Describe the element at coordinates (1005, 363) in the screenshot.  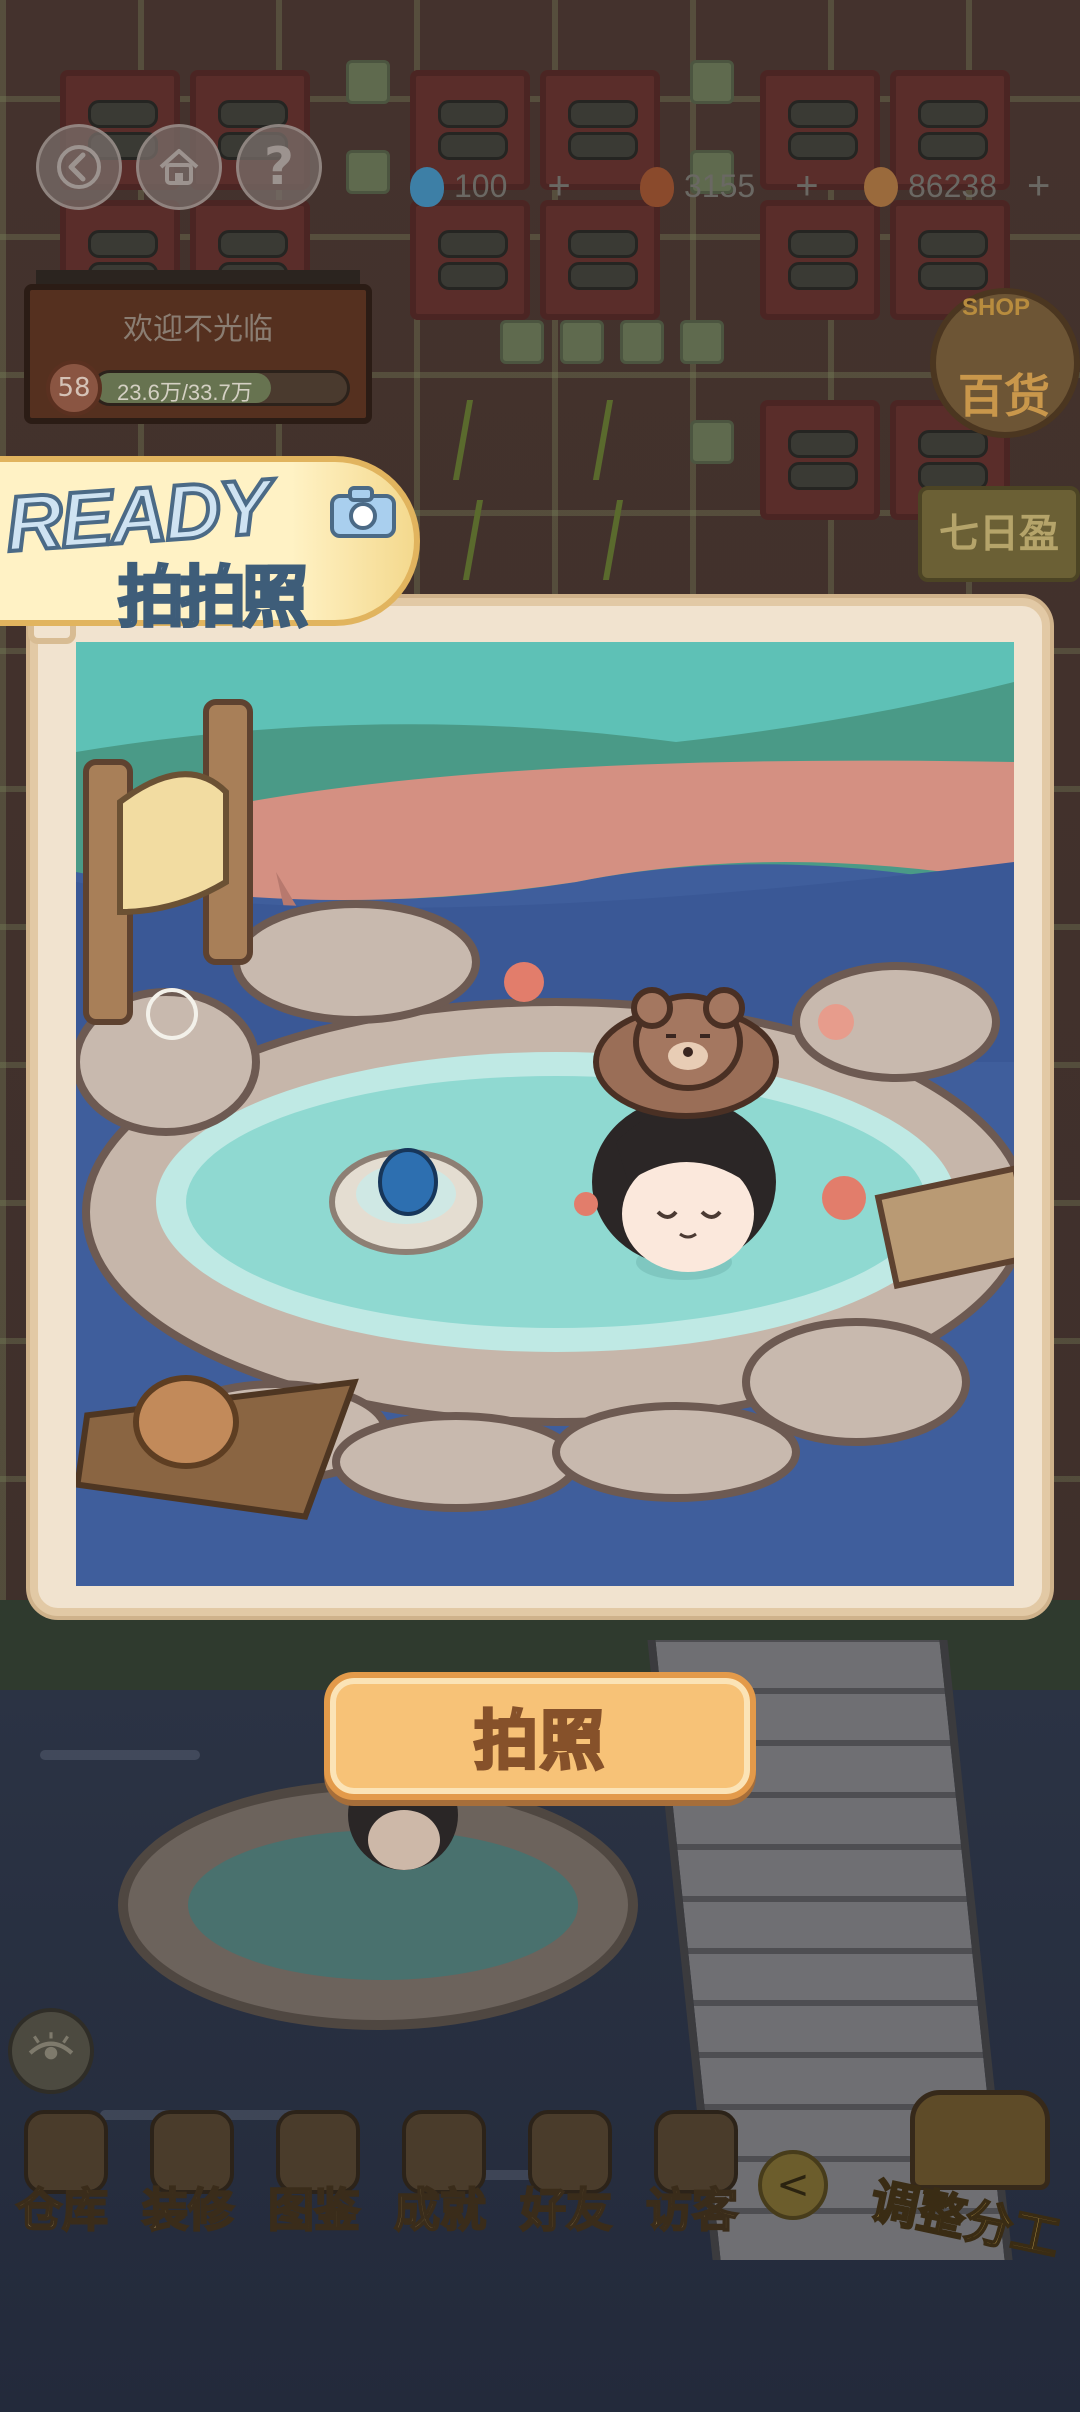
I see `shop-button: SHOP 百货` at that location.